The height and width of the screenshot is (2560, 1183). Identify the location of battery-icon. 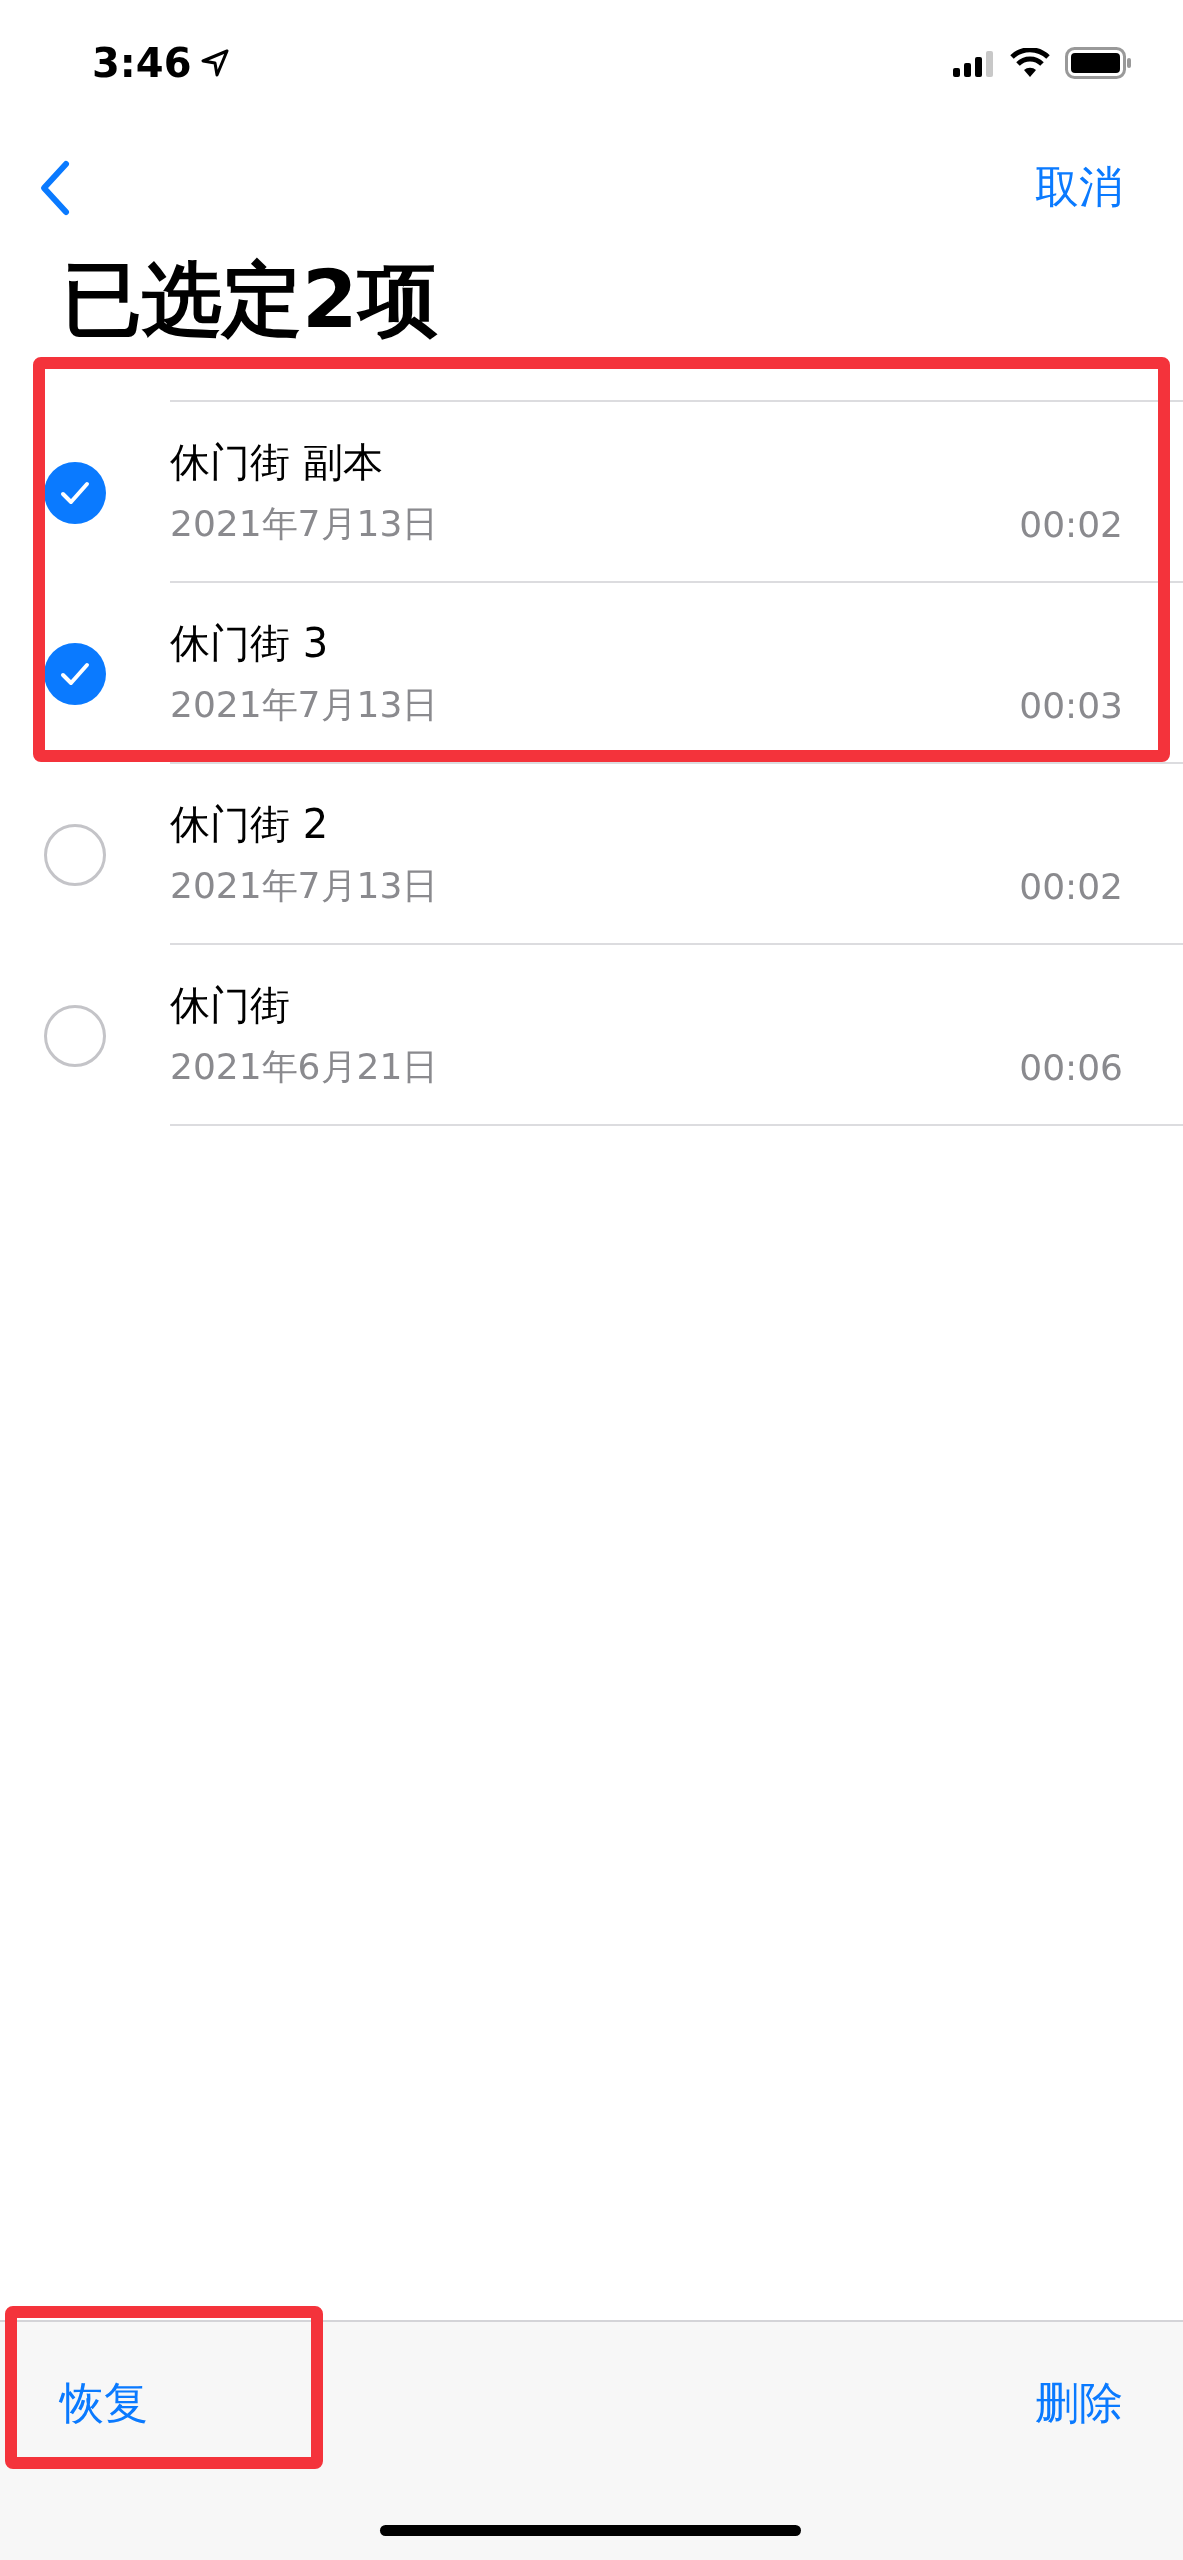
(1099, 62).